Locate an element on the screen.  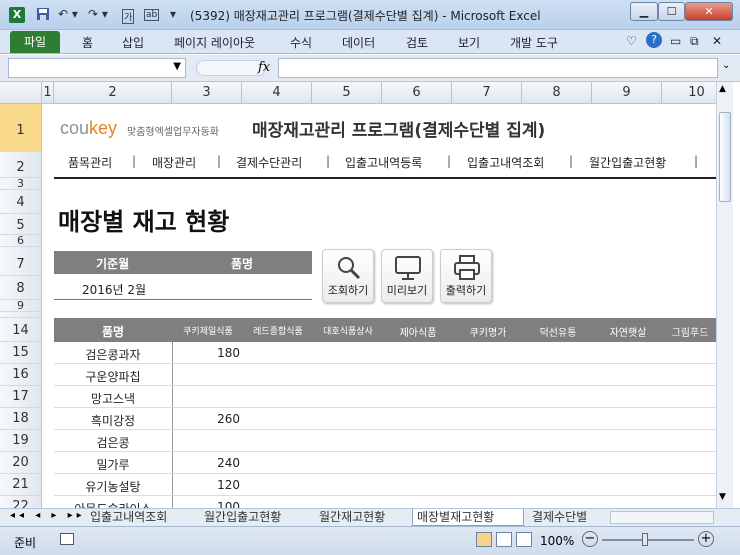
print-button: 출력하기 is located at coordinates (466, 276).